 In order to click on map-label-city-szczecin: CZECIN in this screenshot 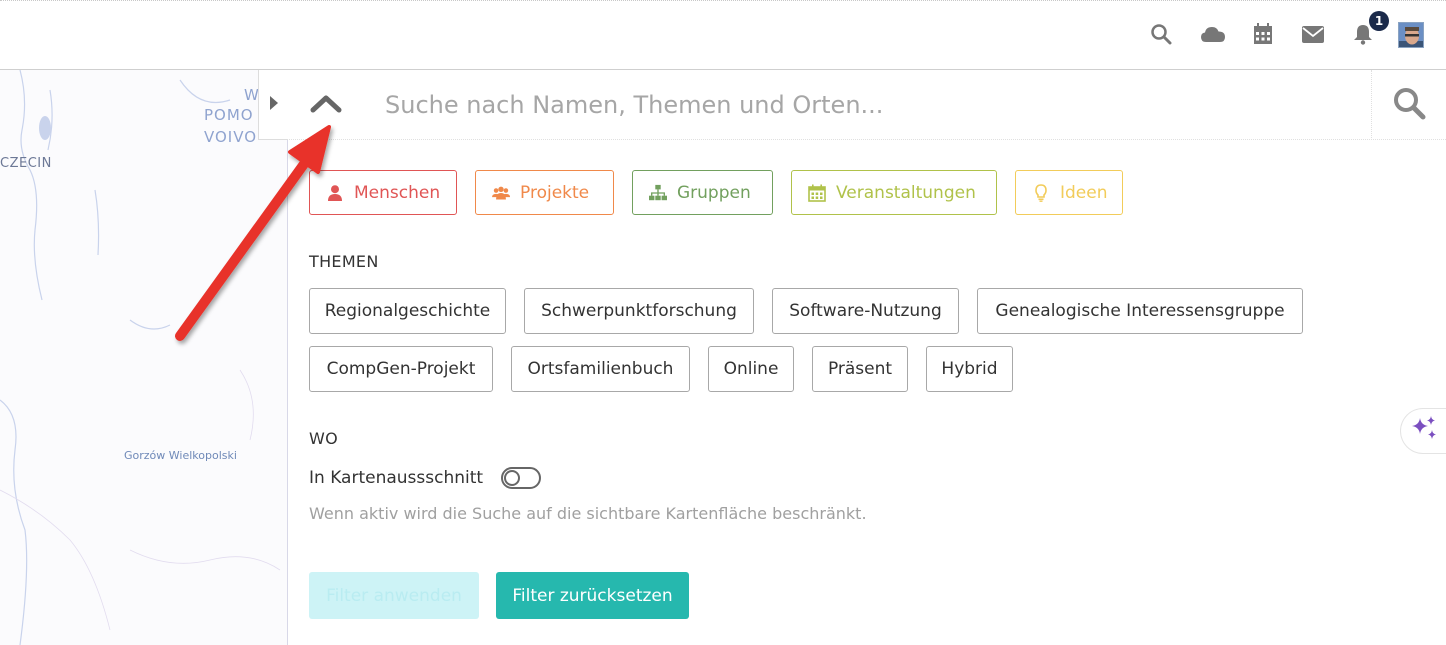, I will do `click(26, 163)`.